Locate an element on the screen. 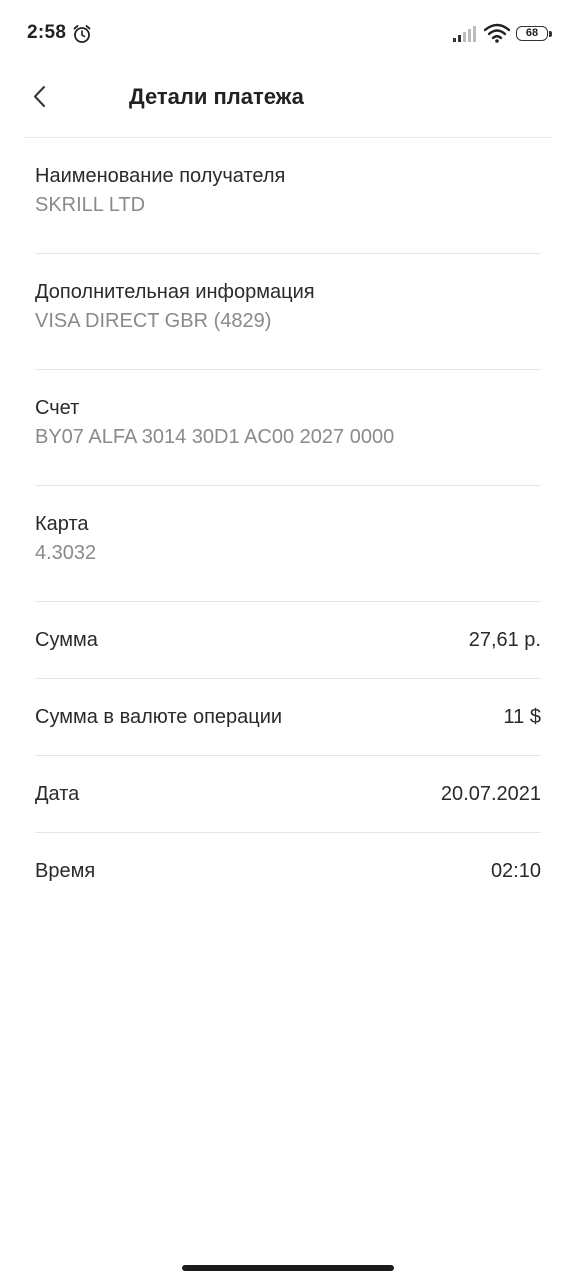 The image size is (576, 1280). chevron-left-icon is located at coordinates (39, 96).